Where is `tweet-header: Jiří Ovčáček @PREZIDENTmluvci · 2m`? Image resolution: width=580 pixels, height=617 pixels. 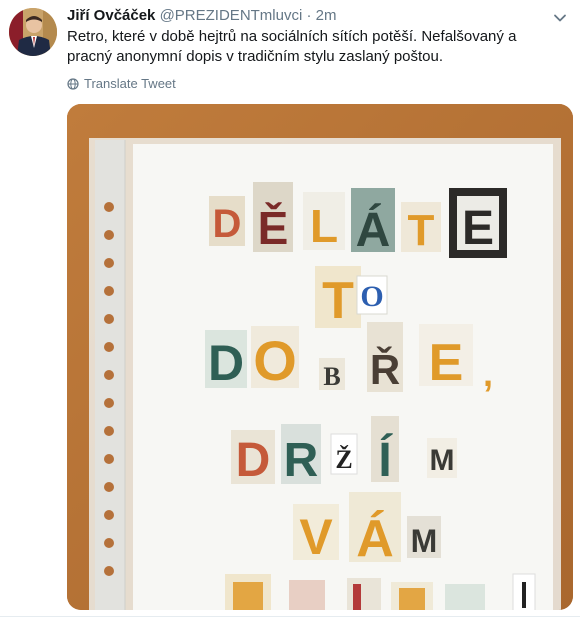
tweet-header: Jiří Ovčáček @PREZIDENTmluvci · 2m is located at coordinates (202, 16).